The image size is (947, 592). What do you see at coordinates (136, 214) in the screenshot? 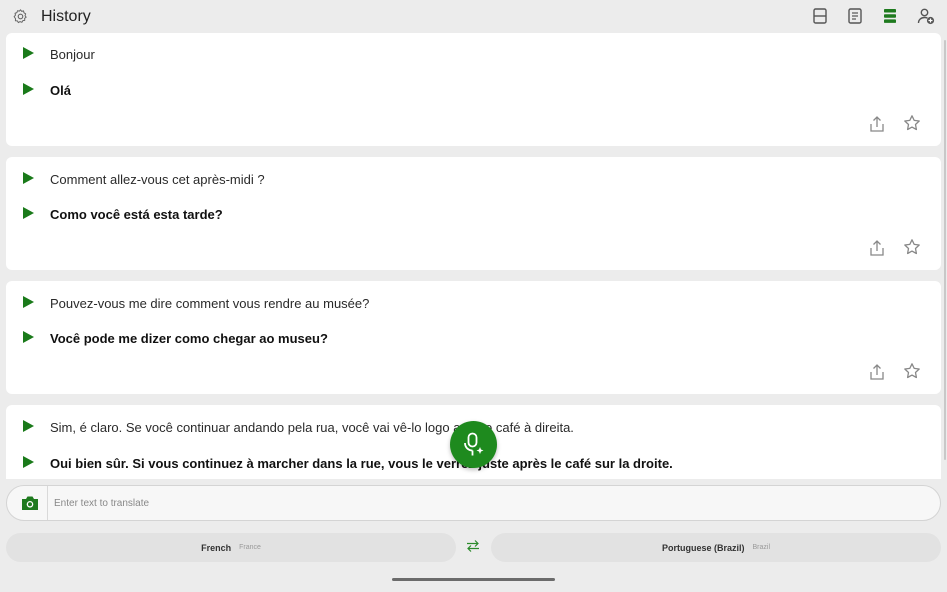
I see `translation-text: Como você está esta tarde?` at bounding box center [136, 214].